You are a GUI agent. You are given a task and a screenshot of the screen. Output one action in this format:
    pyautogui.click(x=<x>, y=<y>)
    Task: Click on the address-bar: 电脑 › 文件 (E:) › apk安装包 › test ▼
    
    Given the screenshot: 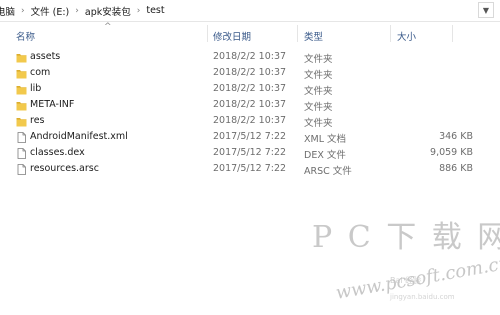 What is the action you would take?
    pyautogui.click(x=250, y=11)
    